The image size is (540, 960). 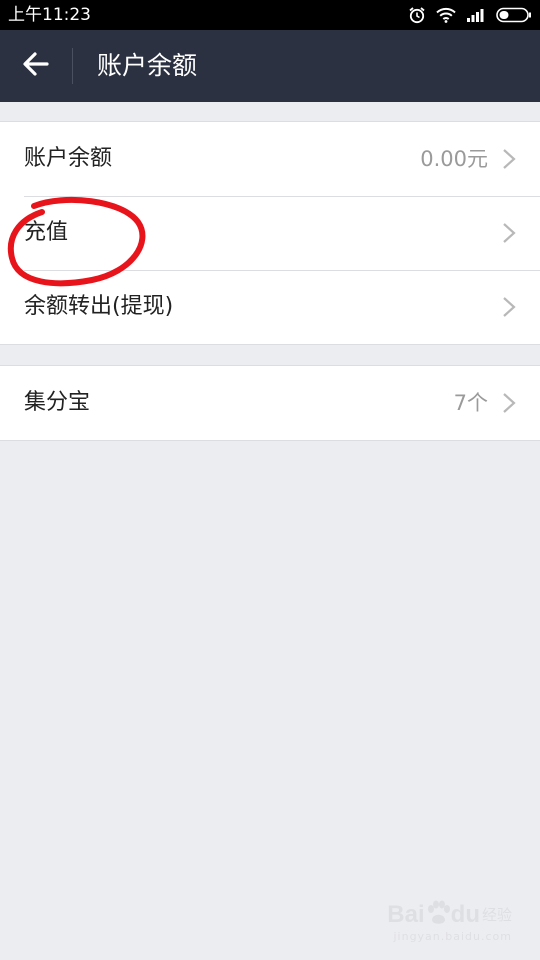 What do you see at coordinates (452, 936) in the screenshot?
I see `watermark-url: jingyan.baidu.com` at bounding box center [452, 936].